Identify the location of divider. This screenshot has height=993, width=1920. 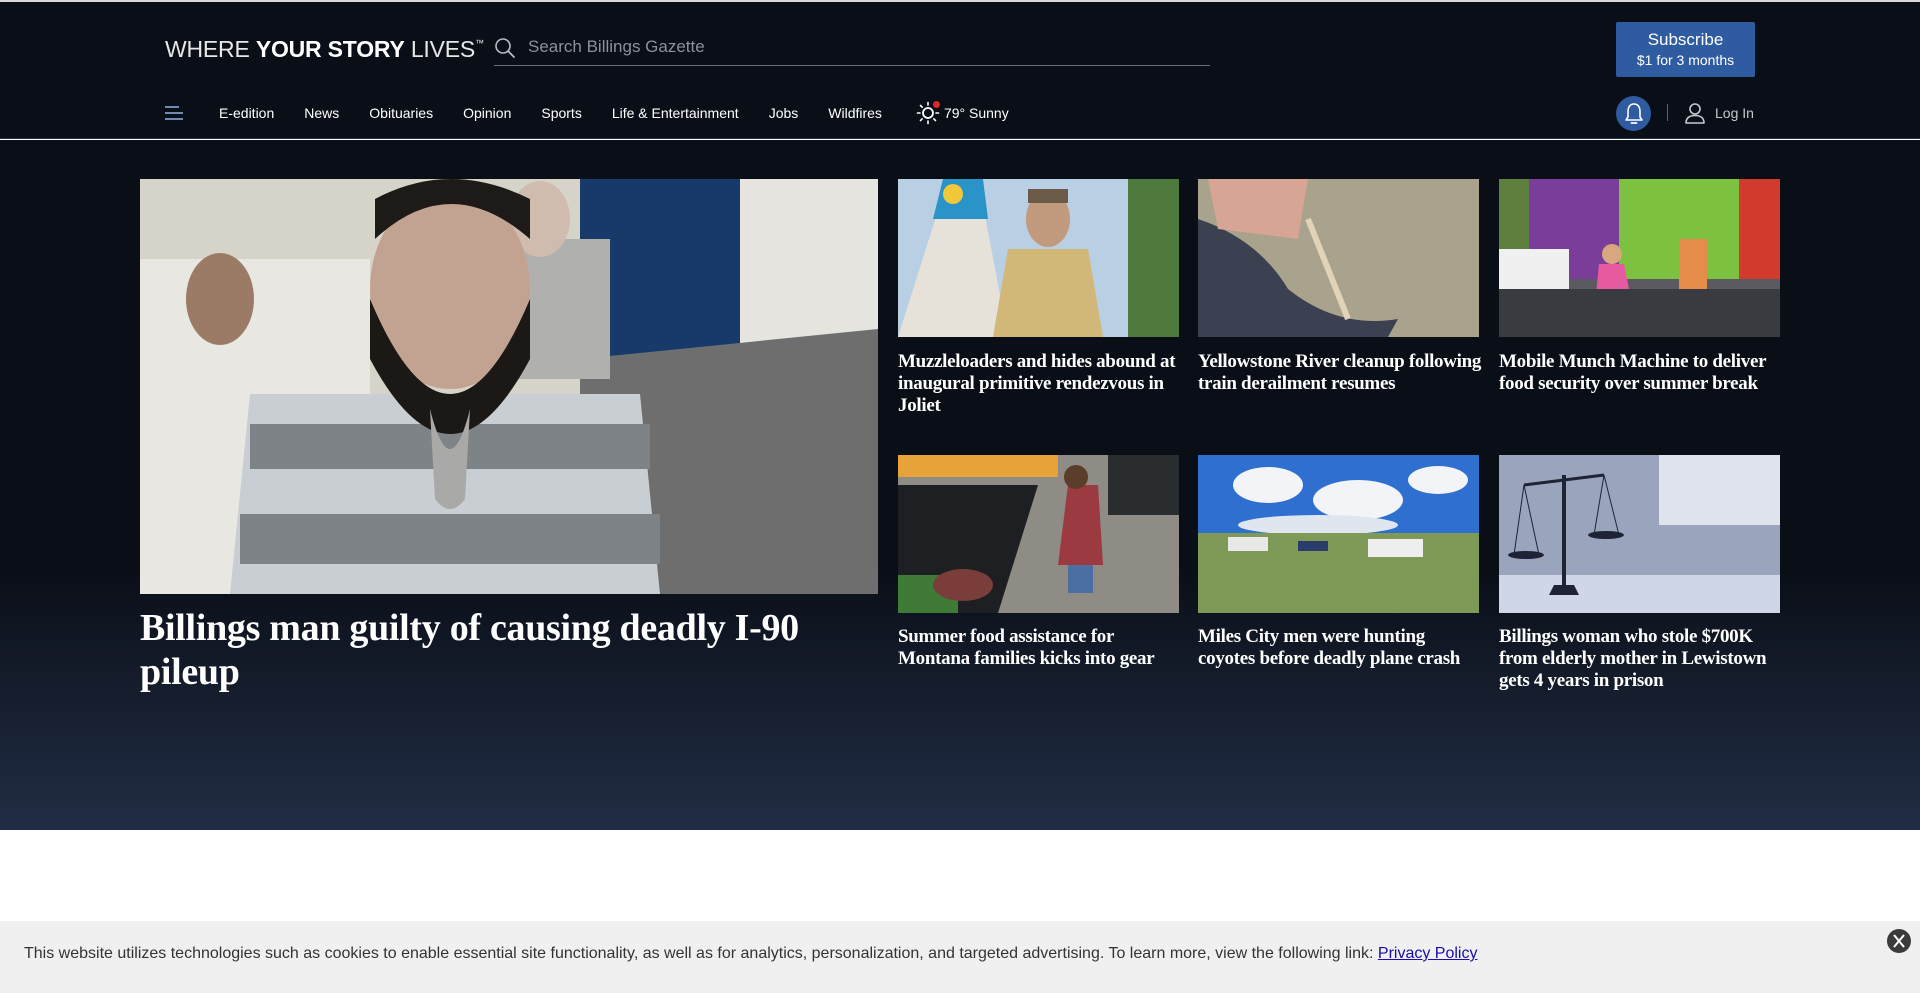
(1667, 112).